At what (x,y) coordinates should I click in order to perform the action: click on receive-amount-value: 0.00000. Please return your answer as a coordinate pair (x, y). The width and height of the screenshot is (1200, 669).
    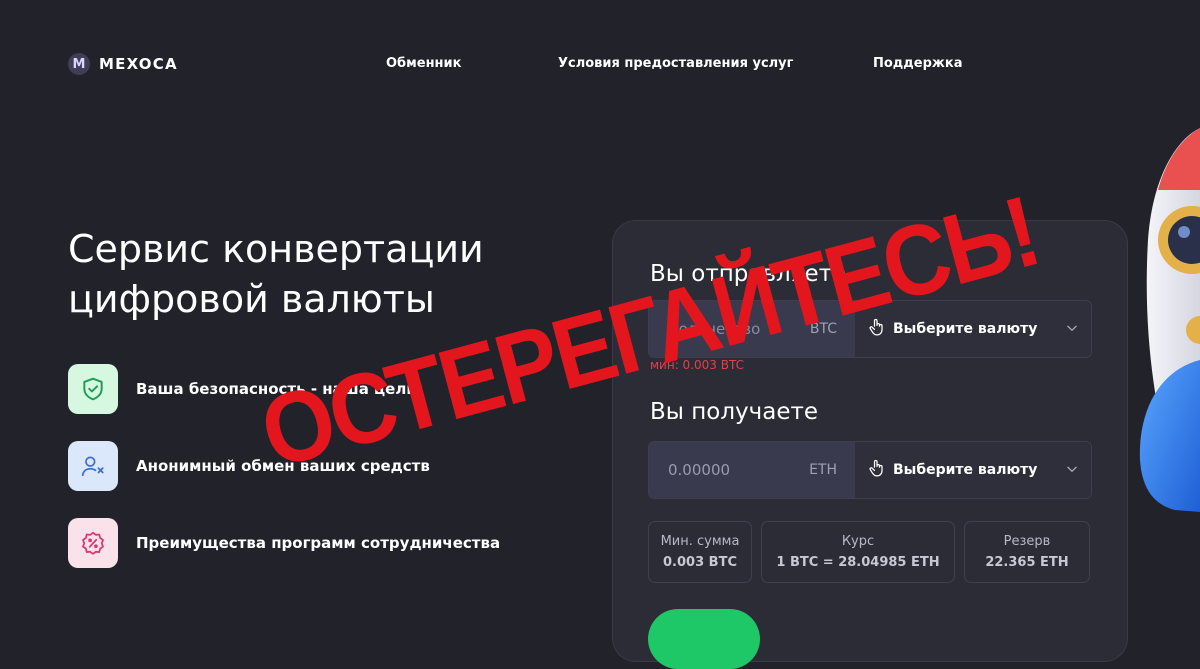
    Looking at the image, I should click on (699, 470).